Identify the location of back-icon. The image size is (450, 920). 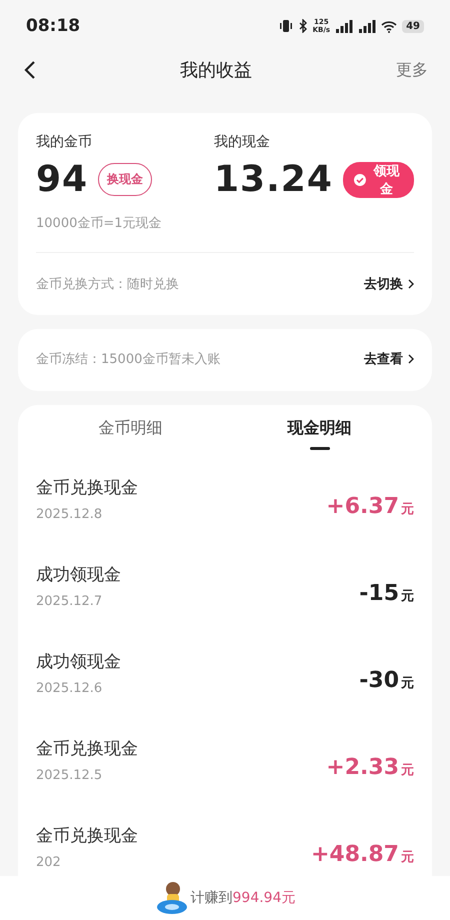
(30, 70).